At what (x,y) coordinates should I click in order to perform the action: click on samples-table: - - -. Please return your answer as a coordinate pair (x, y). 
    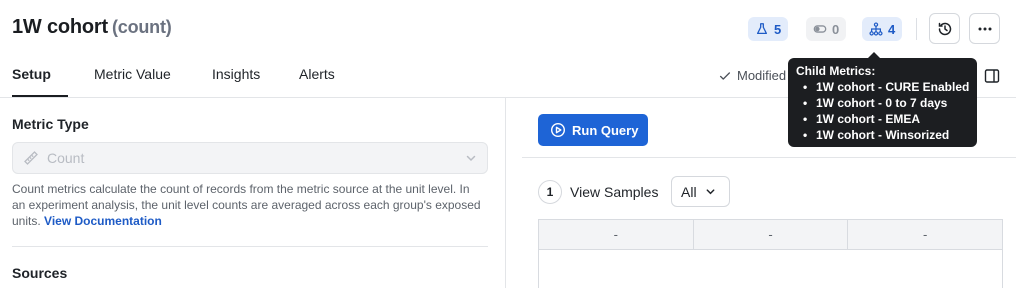
    Looking at the image, I should click on (770, 253).